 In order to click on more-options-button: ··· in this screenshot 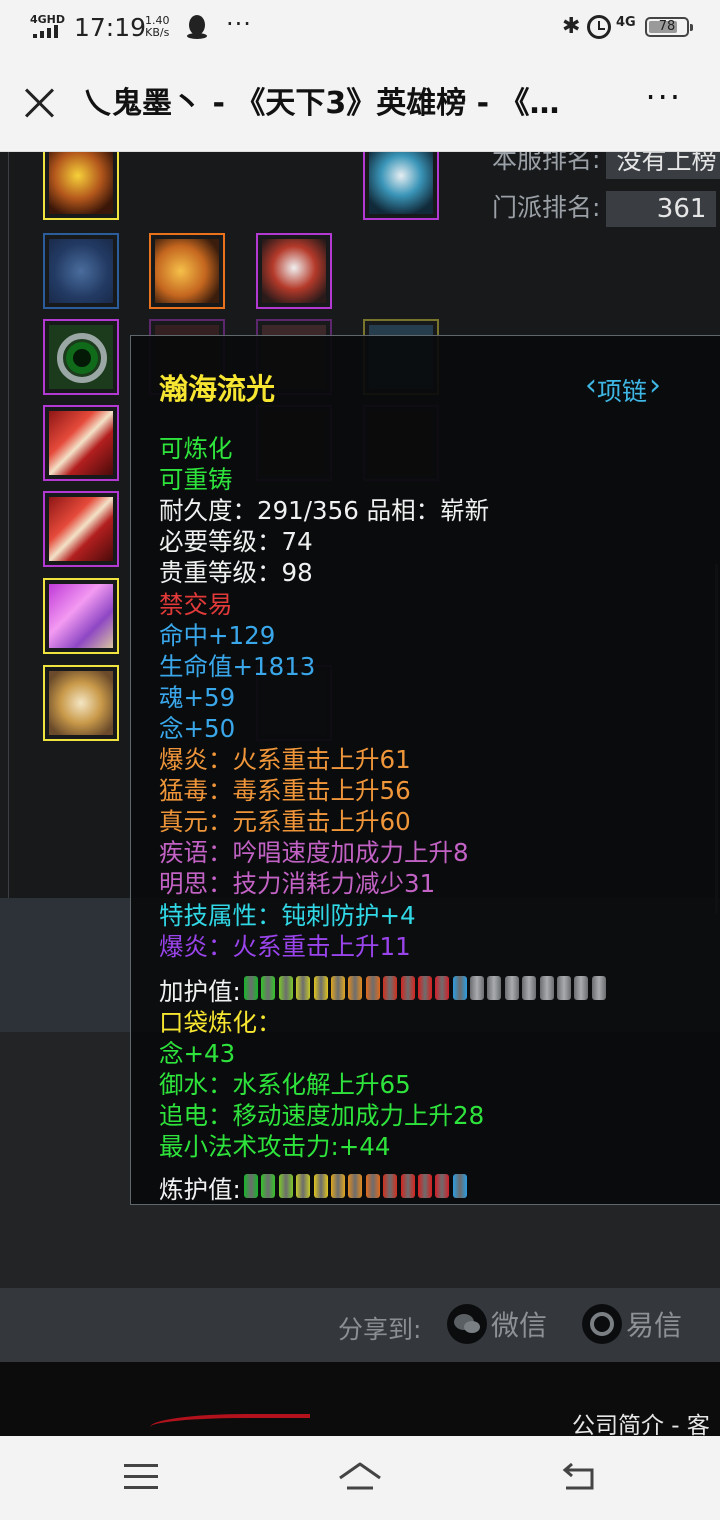, I will do `click(663, 97)`.